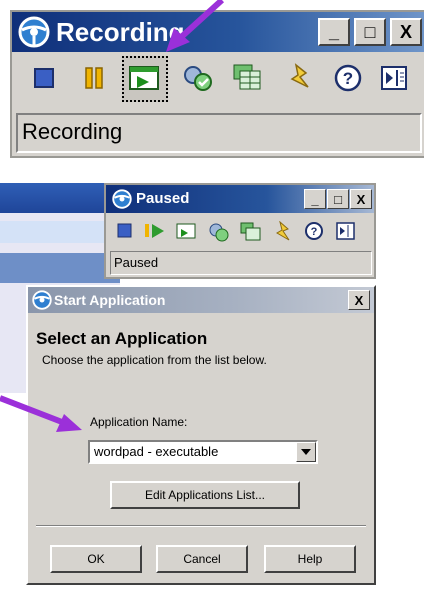 Image resolution: width=424 pixels, height=589 pixels. What do you see at coordinates (139, 422) in the screenshot?
I see `application-name-label: Application Name:` at bounding box center [139, 422].